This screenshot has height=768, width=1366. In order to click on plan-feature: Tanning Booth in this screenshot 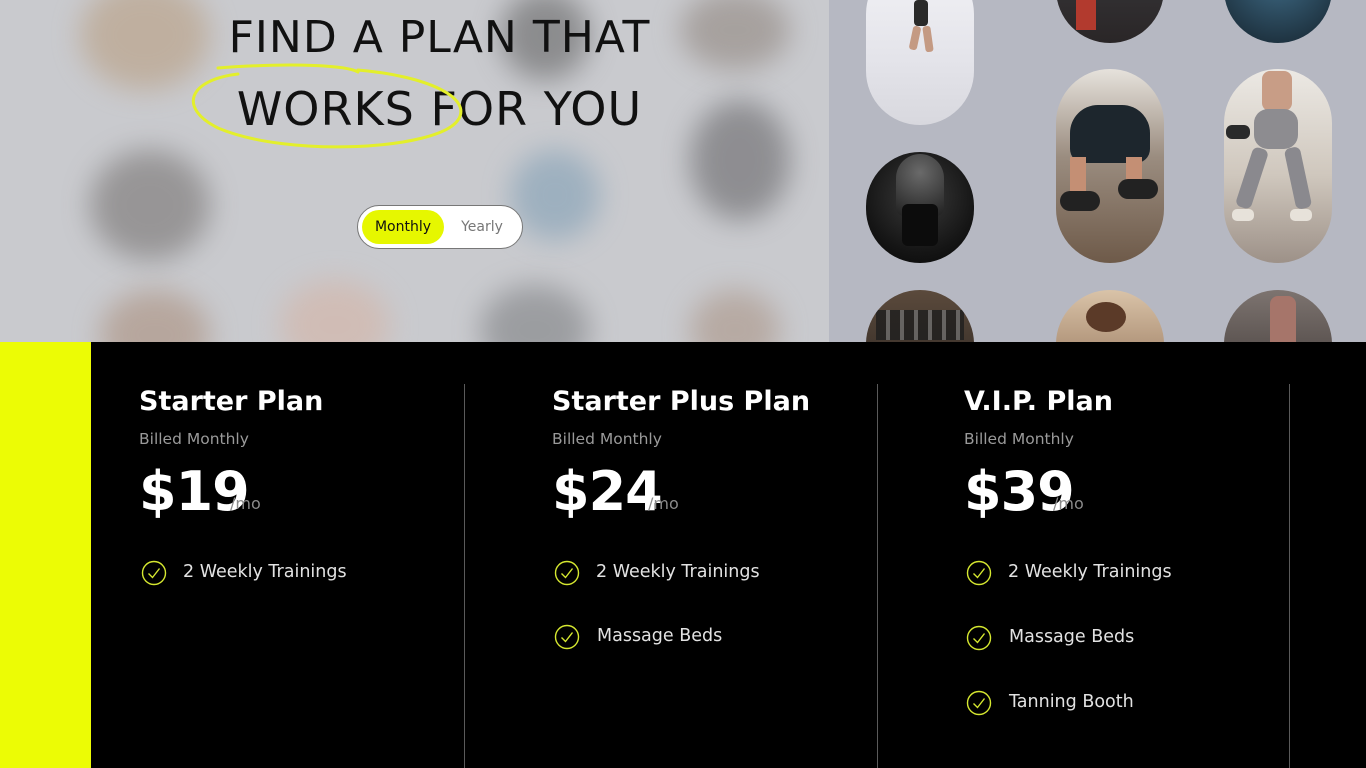, I will do `click(1144, 703)`.